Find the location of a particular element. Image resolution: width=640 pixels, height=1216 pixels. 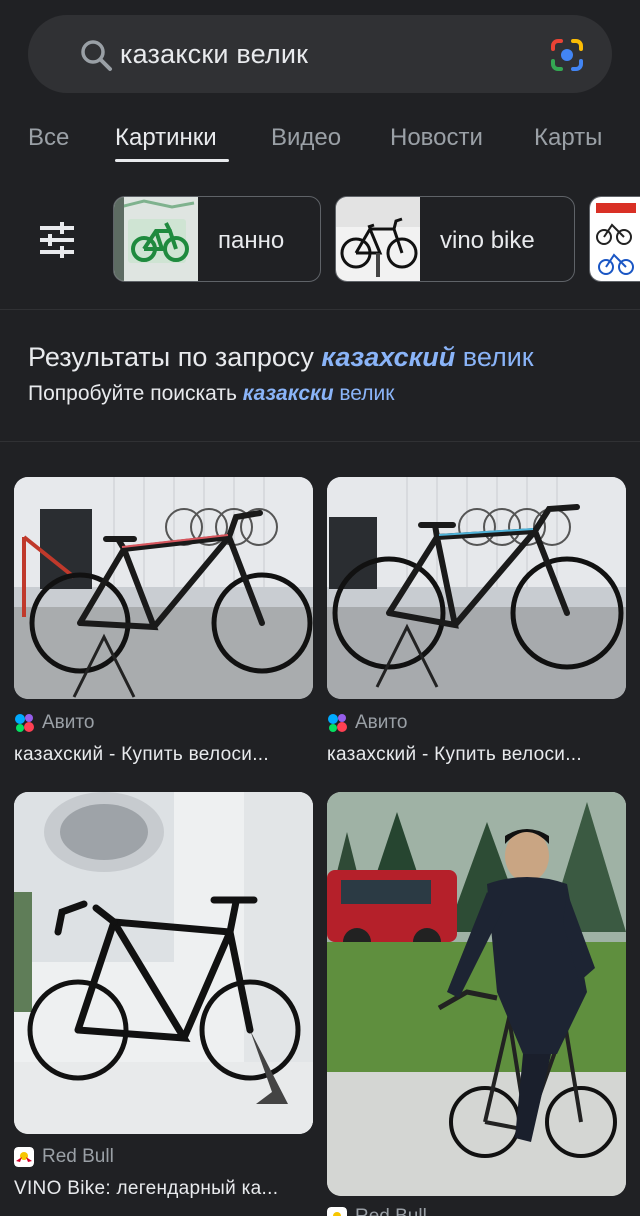

chip-label: панно is located at coordinates (251, 240).